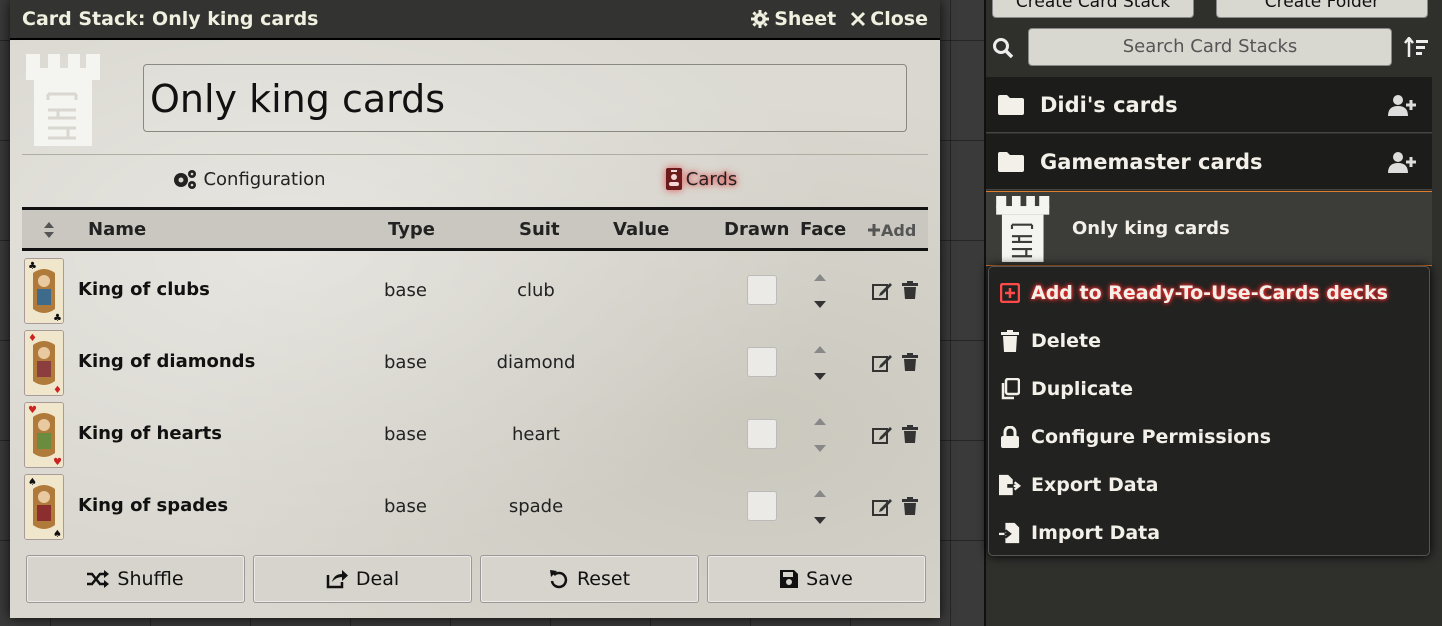  I want to click on gear-icon, so click(760, 19).